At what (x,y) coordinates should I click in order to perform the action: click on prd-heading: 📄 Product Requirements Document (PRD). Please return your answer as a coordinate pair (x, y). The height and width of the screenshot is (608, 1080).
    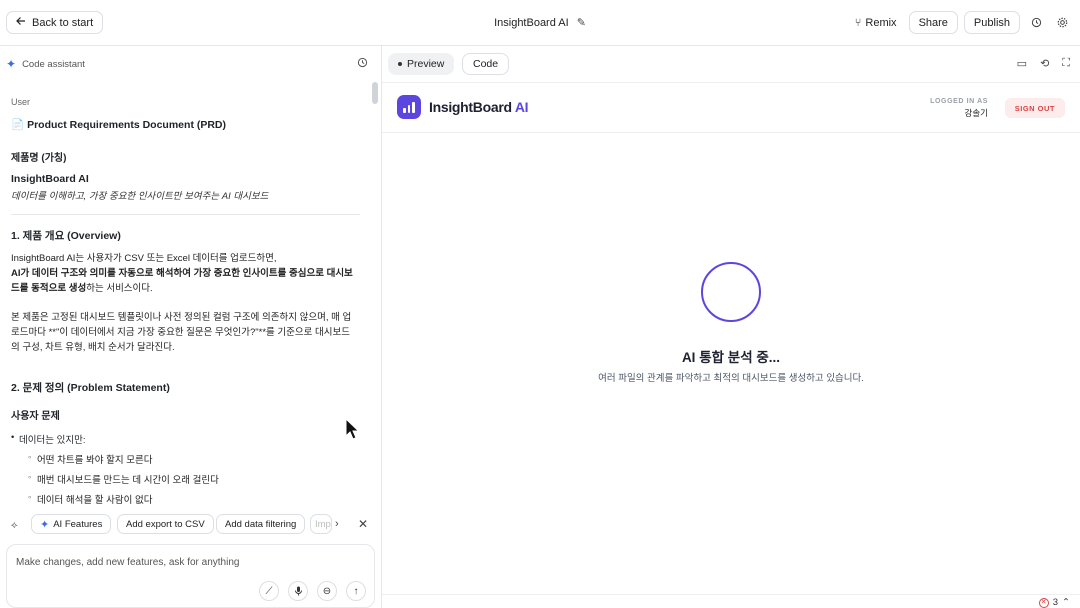
    Looking at the image, I should click on (119, 125).